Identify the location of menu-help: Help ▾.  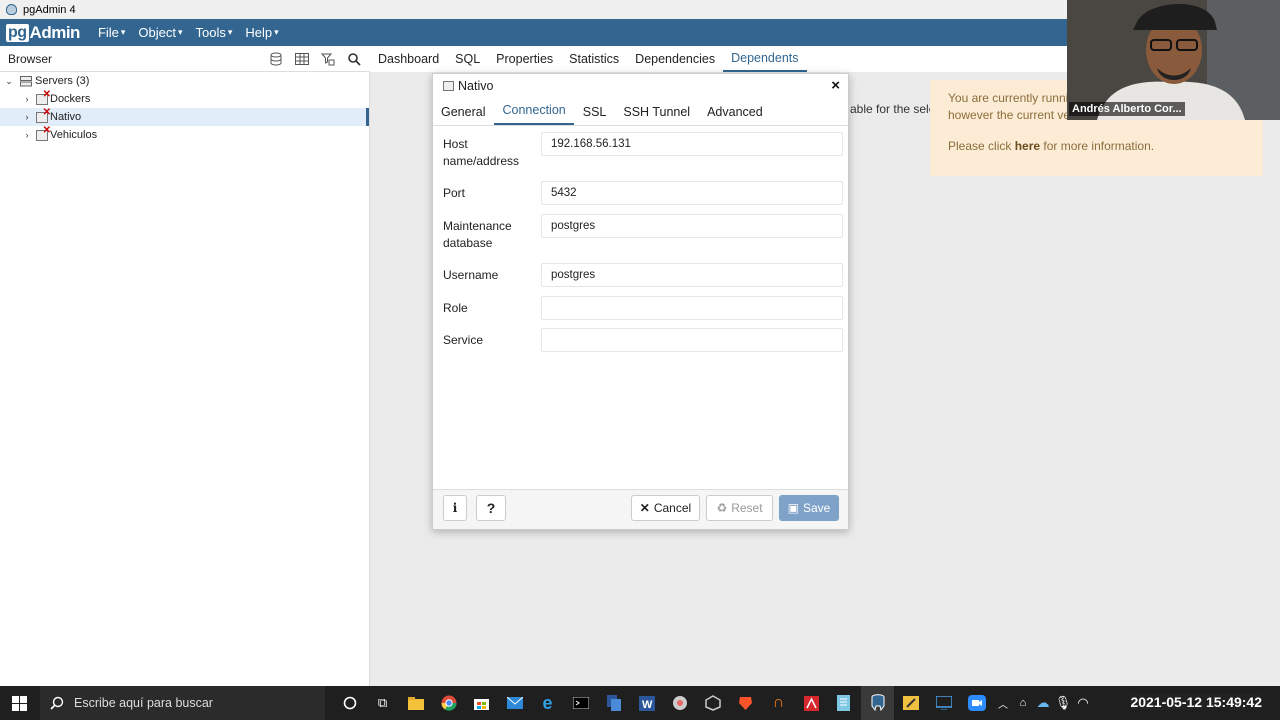
(261, 32).